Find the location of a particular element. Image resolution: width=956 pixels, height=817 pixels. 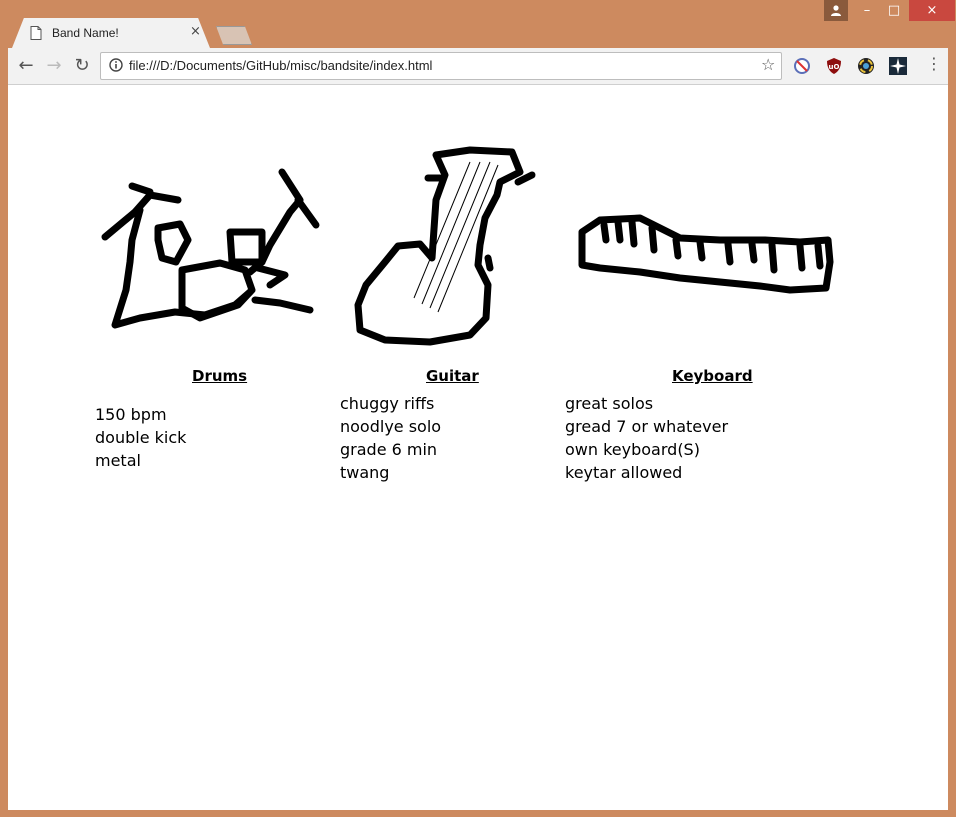

profile-icon is located at coordinates (836, 10).